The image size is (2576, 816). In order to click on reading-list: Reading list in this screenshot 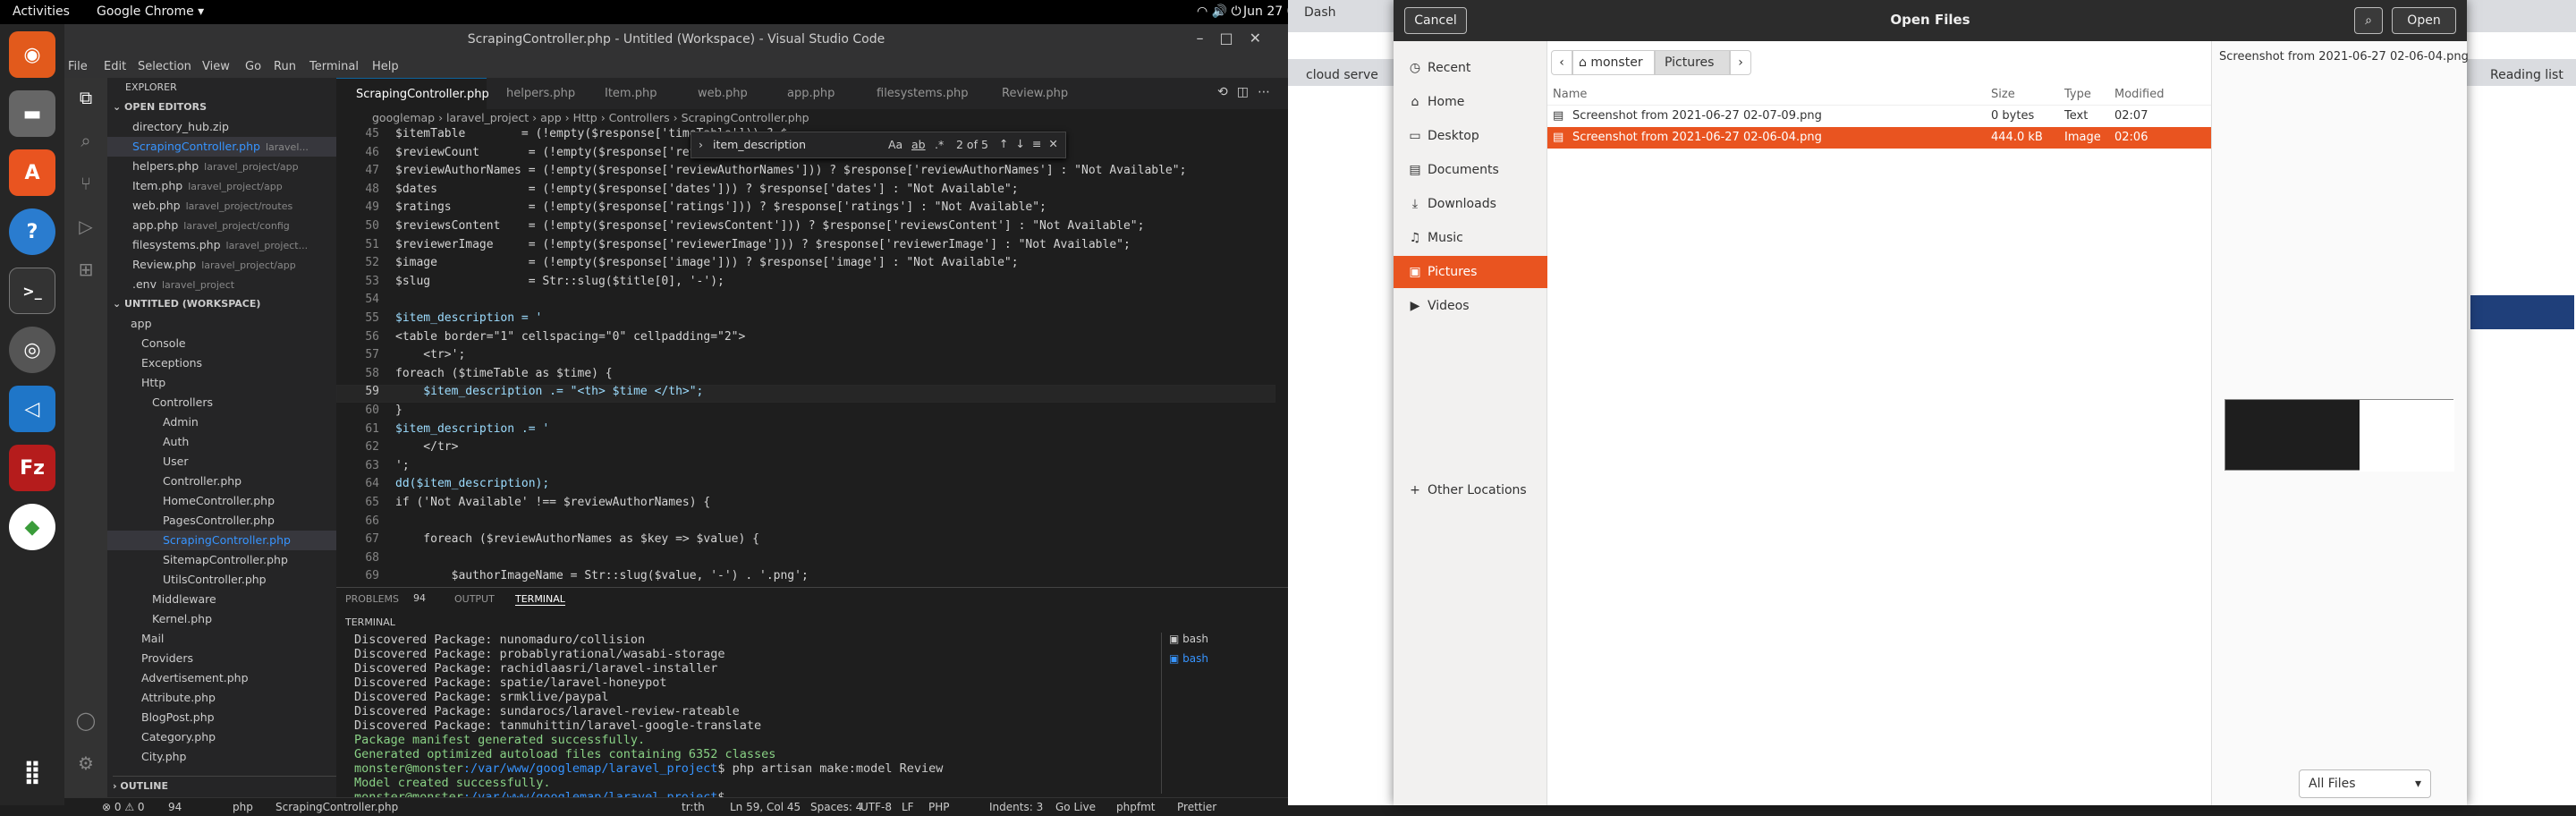, I will do `click(2526, 75)`.